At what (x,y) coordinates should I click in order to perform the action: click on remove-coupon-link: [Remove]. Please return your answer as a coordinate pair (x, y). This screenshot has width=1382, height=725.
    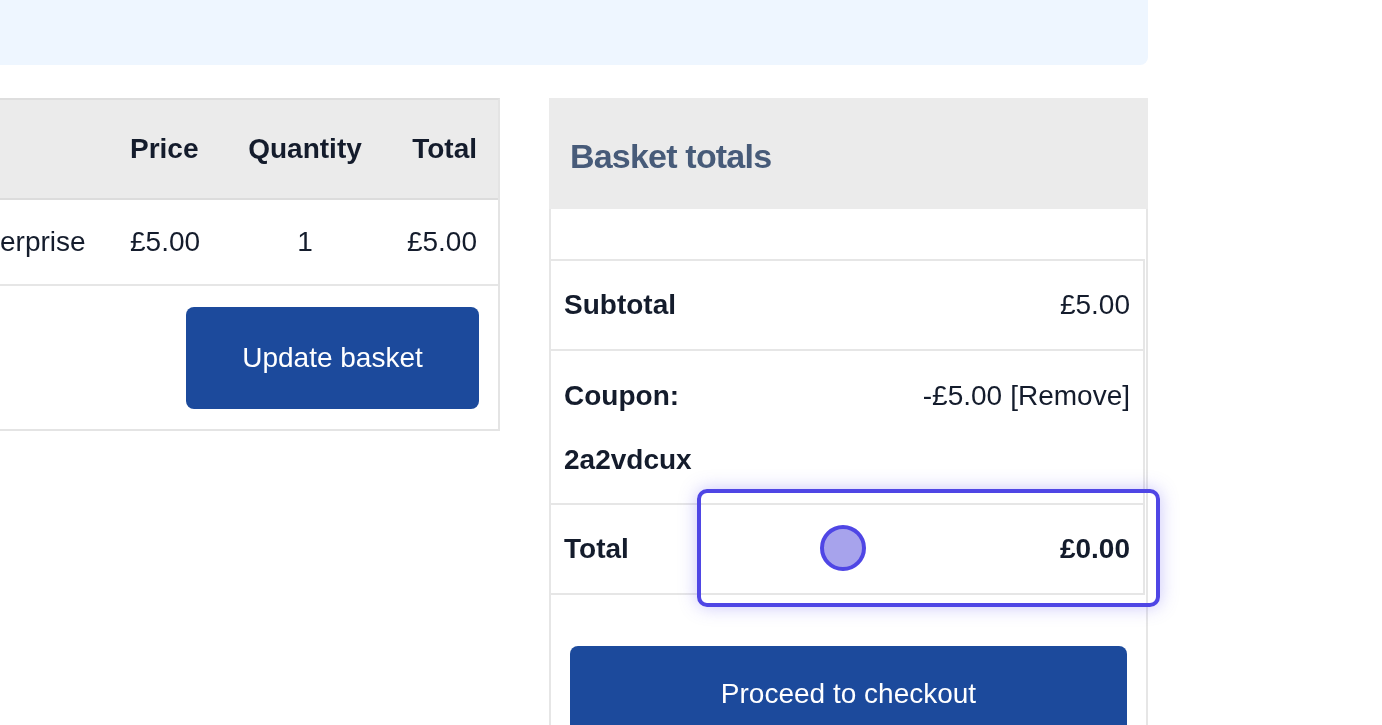
    Looking at the image, I should click on (1070, 396).